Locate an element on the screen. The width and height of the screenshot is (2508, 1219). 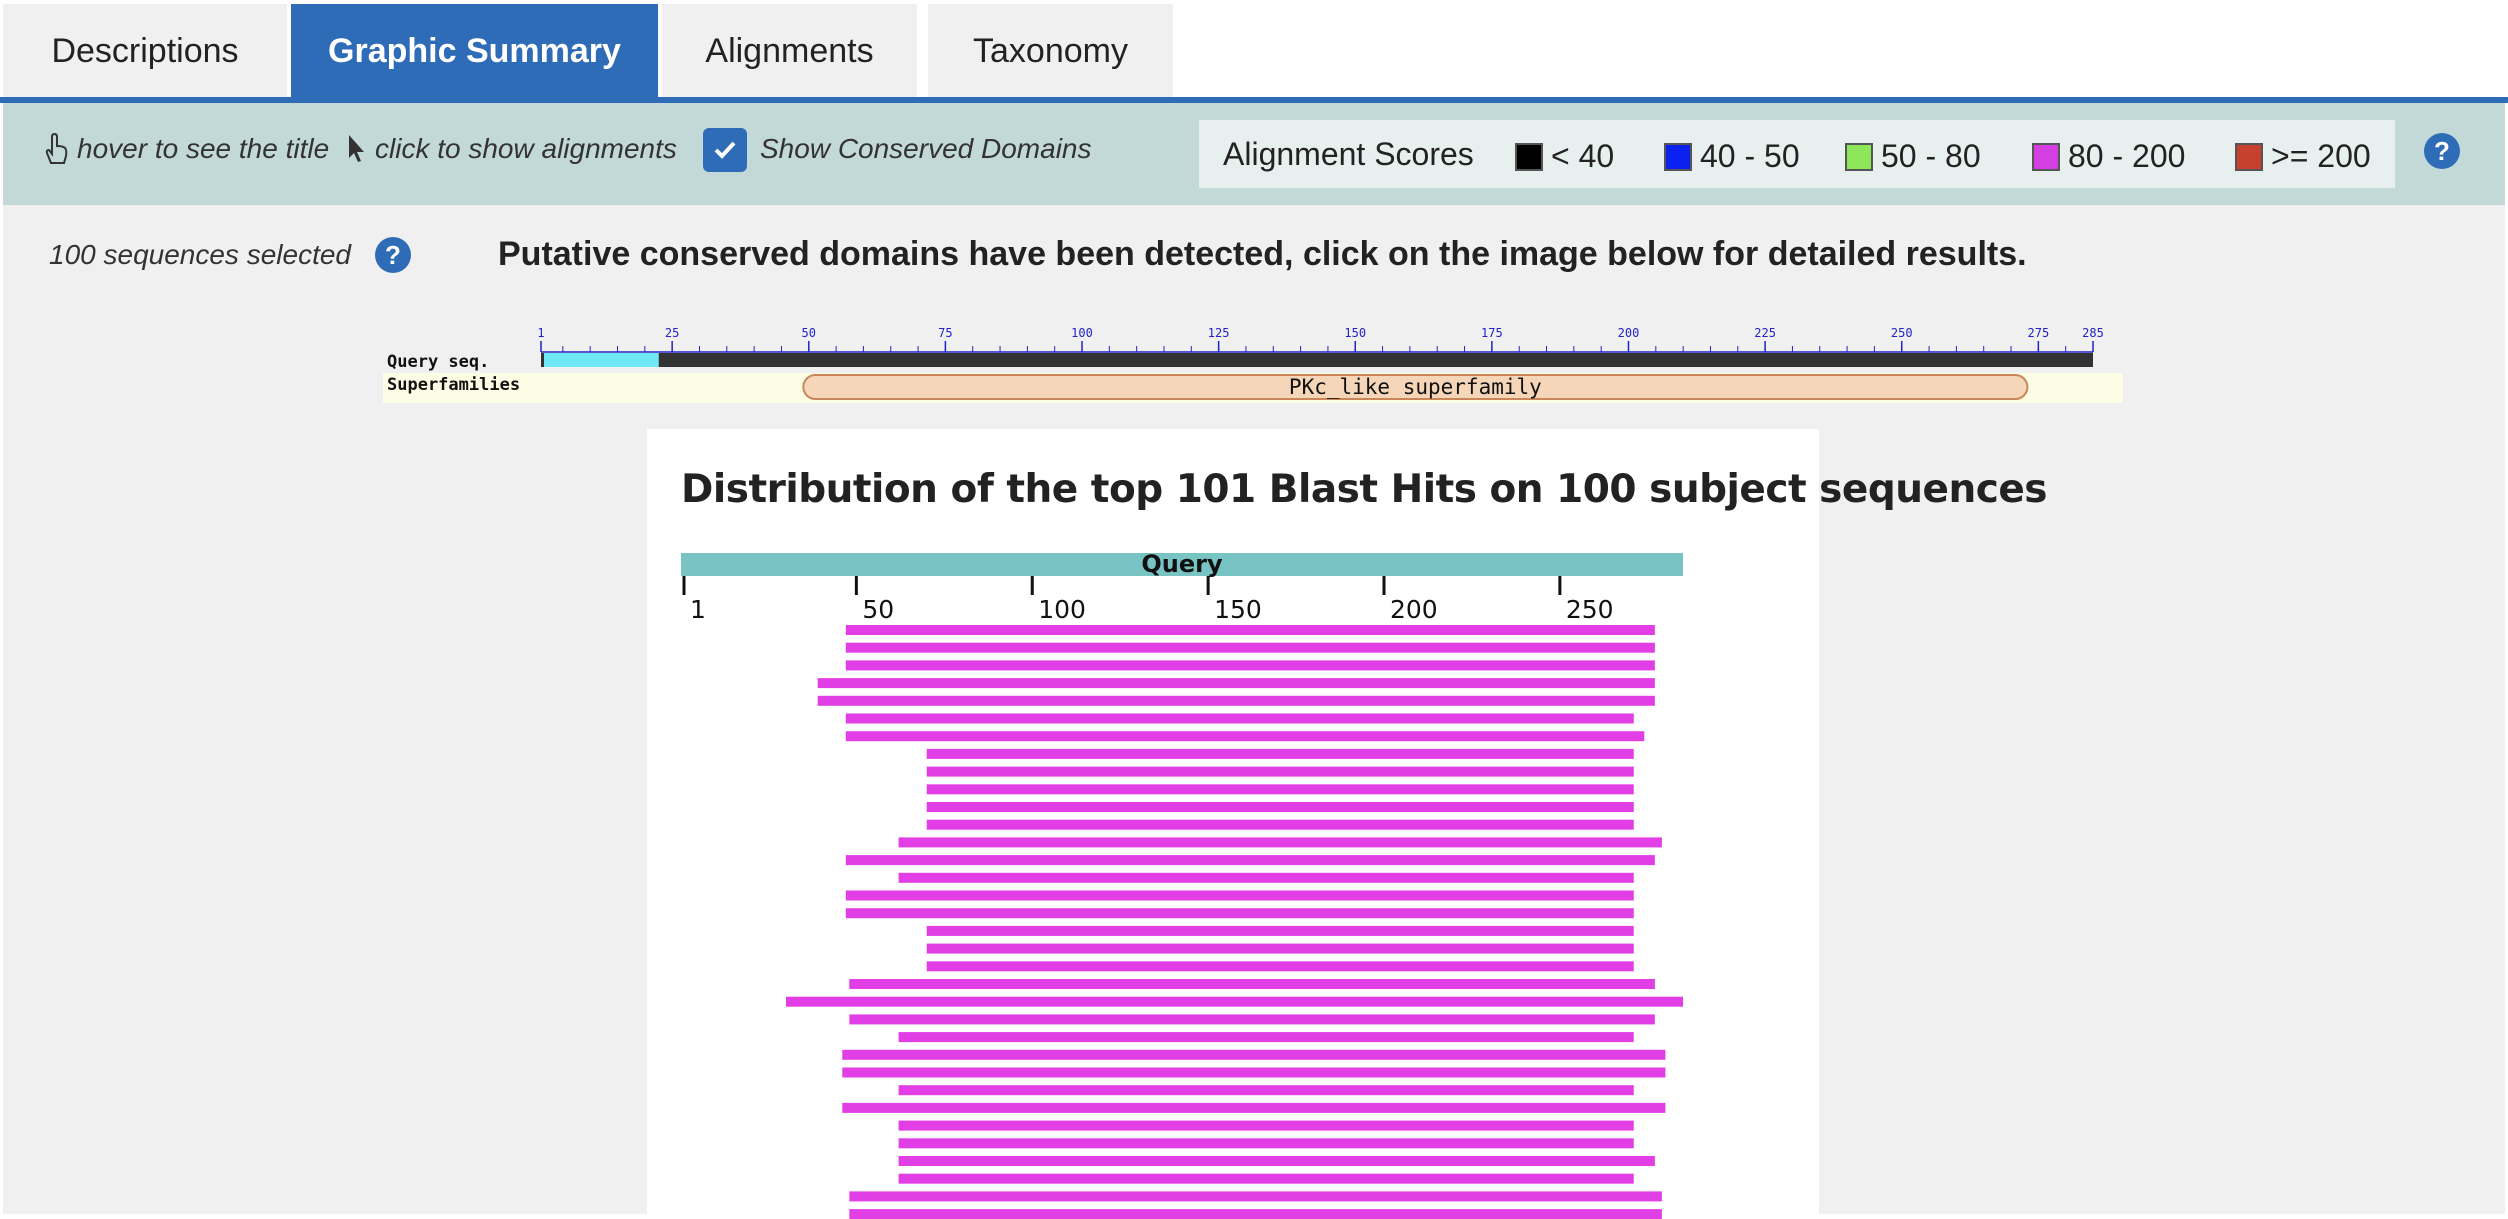
hover-hint-text: hover to see the title is located at coordinates (203, 148).